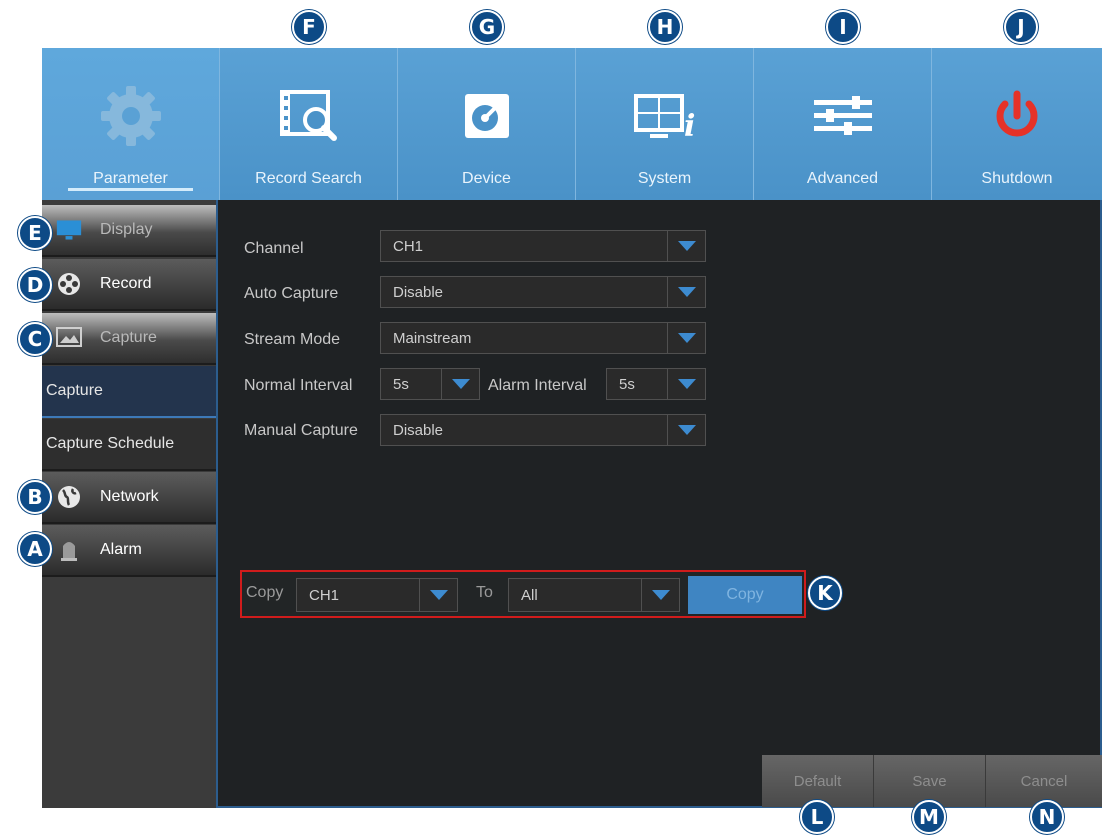  I want to click on monitor-icon, so click(69, 230).